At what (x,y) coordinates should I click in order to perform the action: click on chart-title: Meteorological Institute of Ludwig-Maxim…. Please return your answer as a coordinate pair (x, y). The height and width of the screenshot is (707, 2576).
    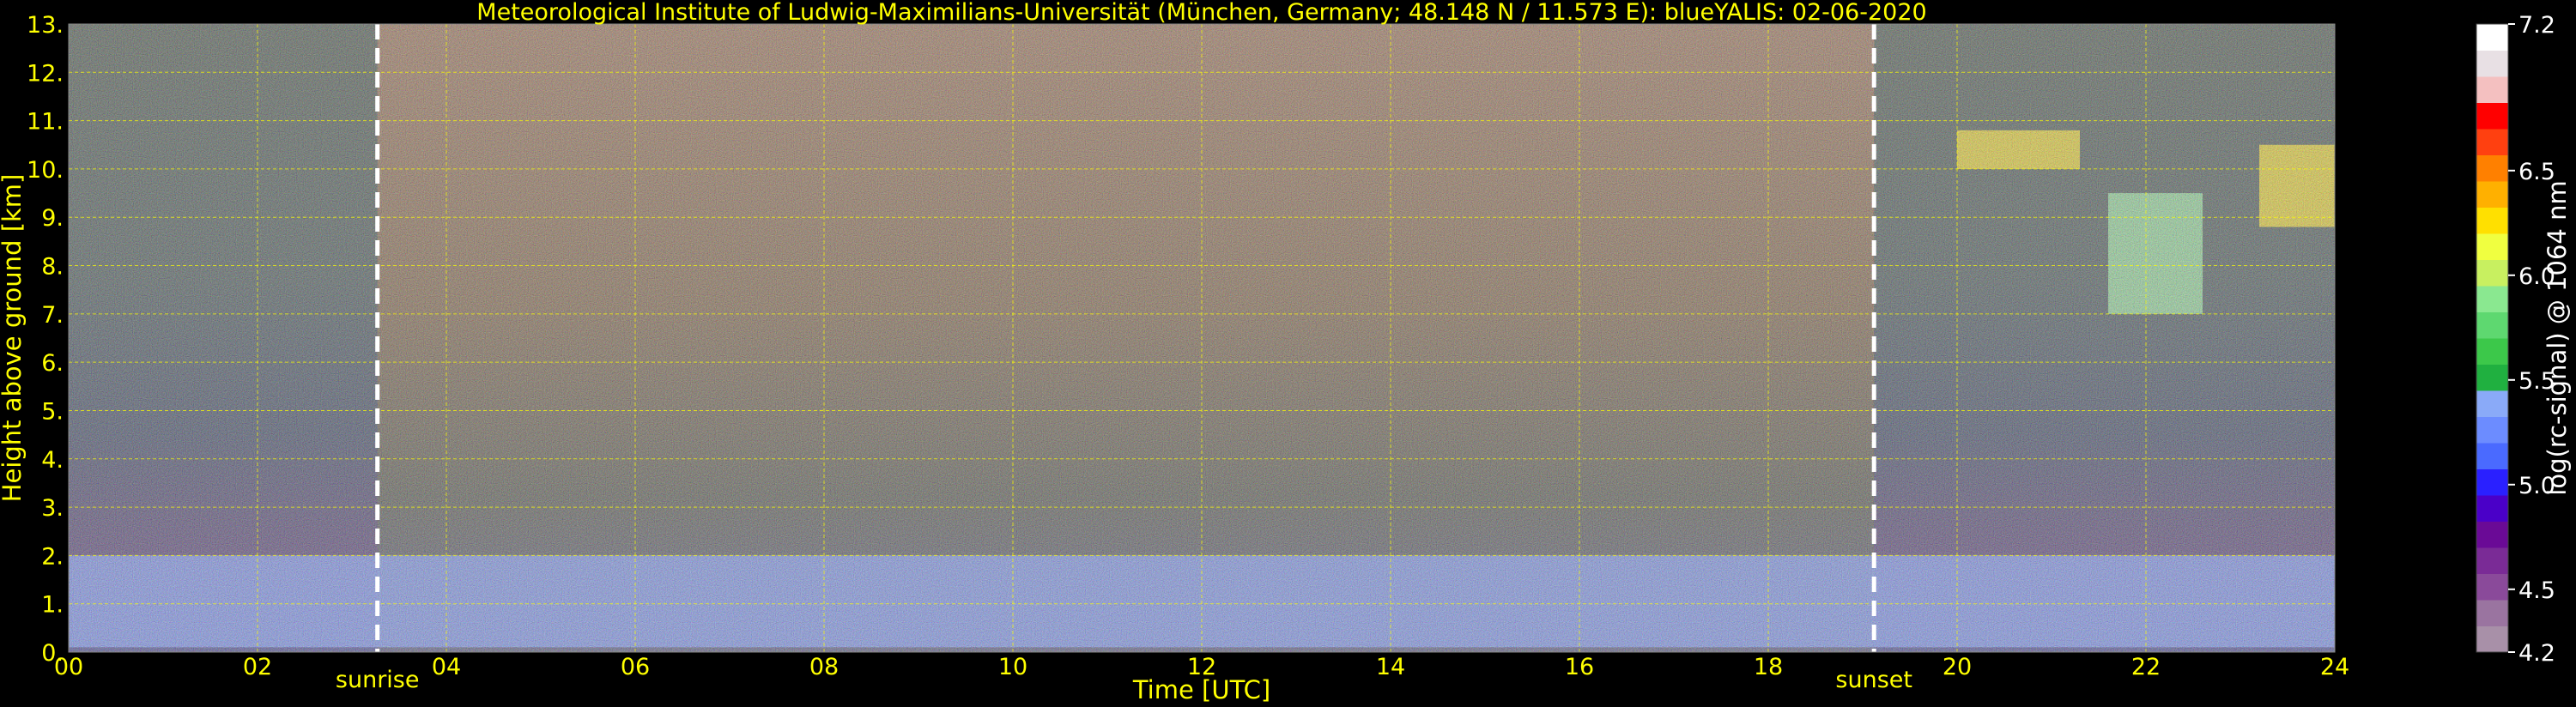
    Looking at the image, I should click on (1201, 13).